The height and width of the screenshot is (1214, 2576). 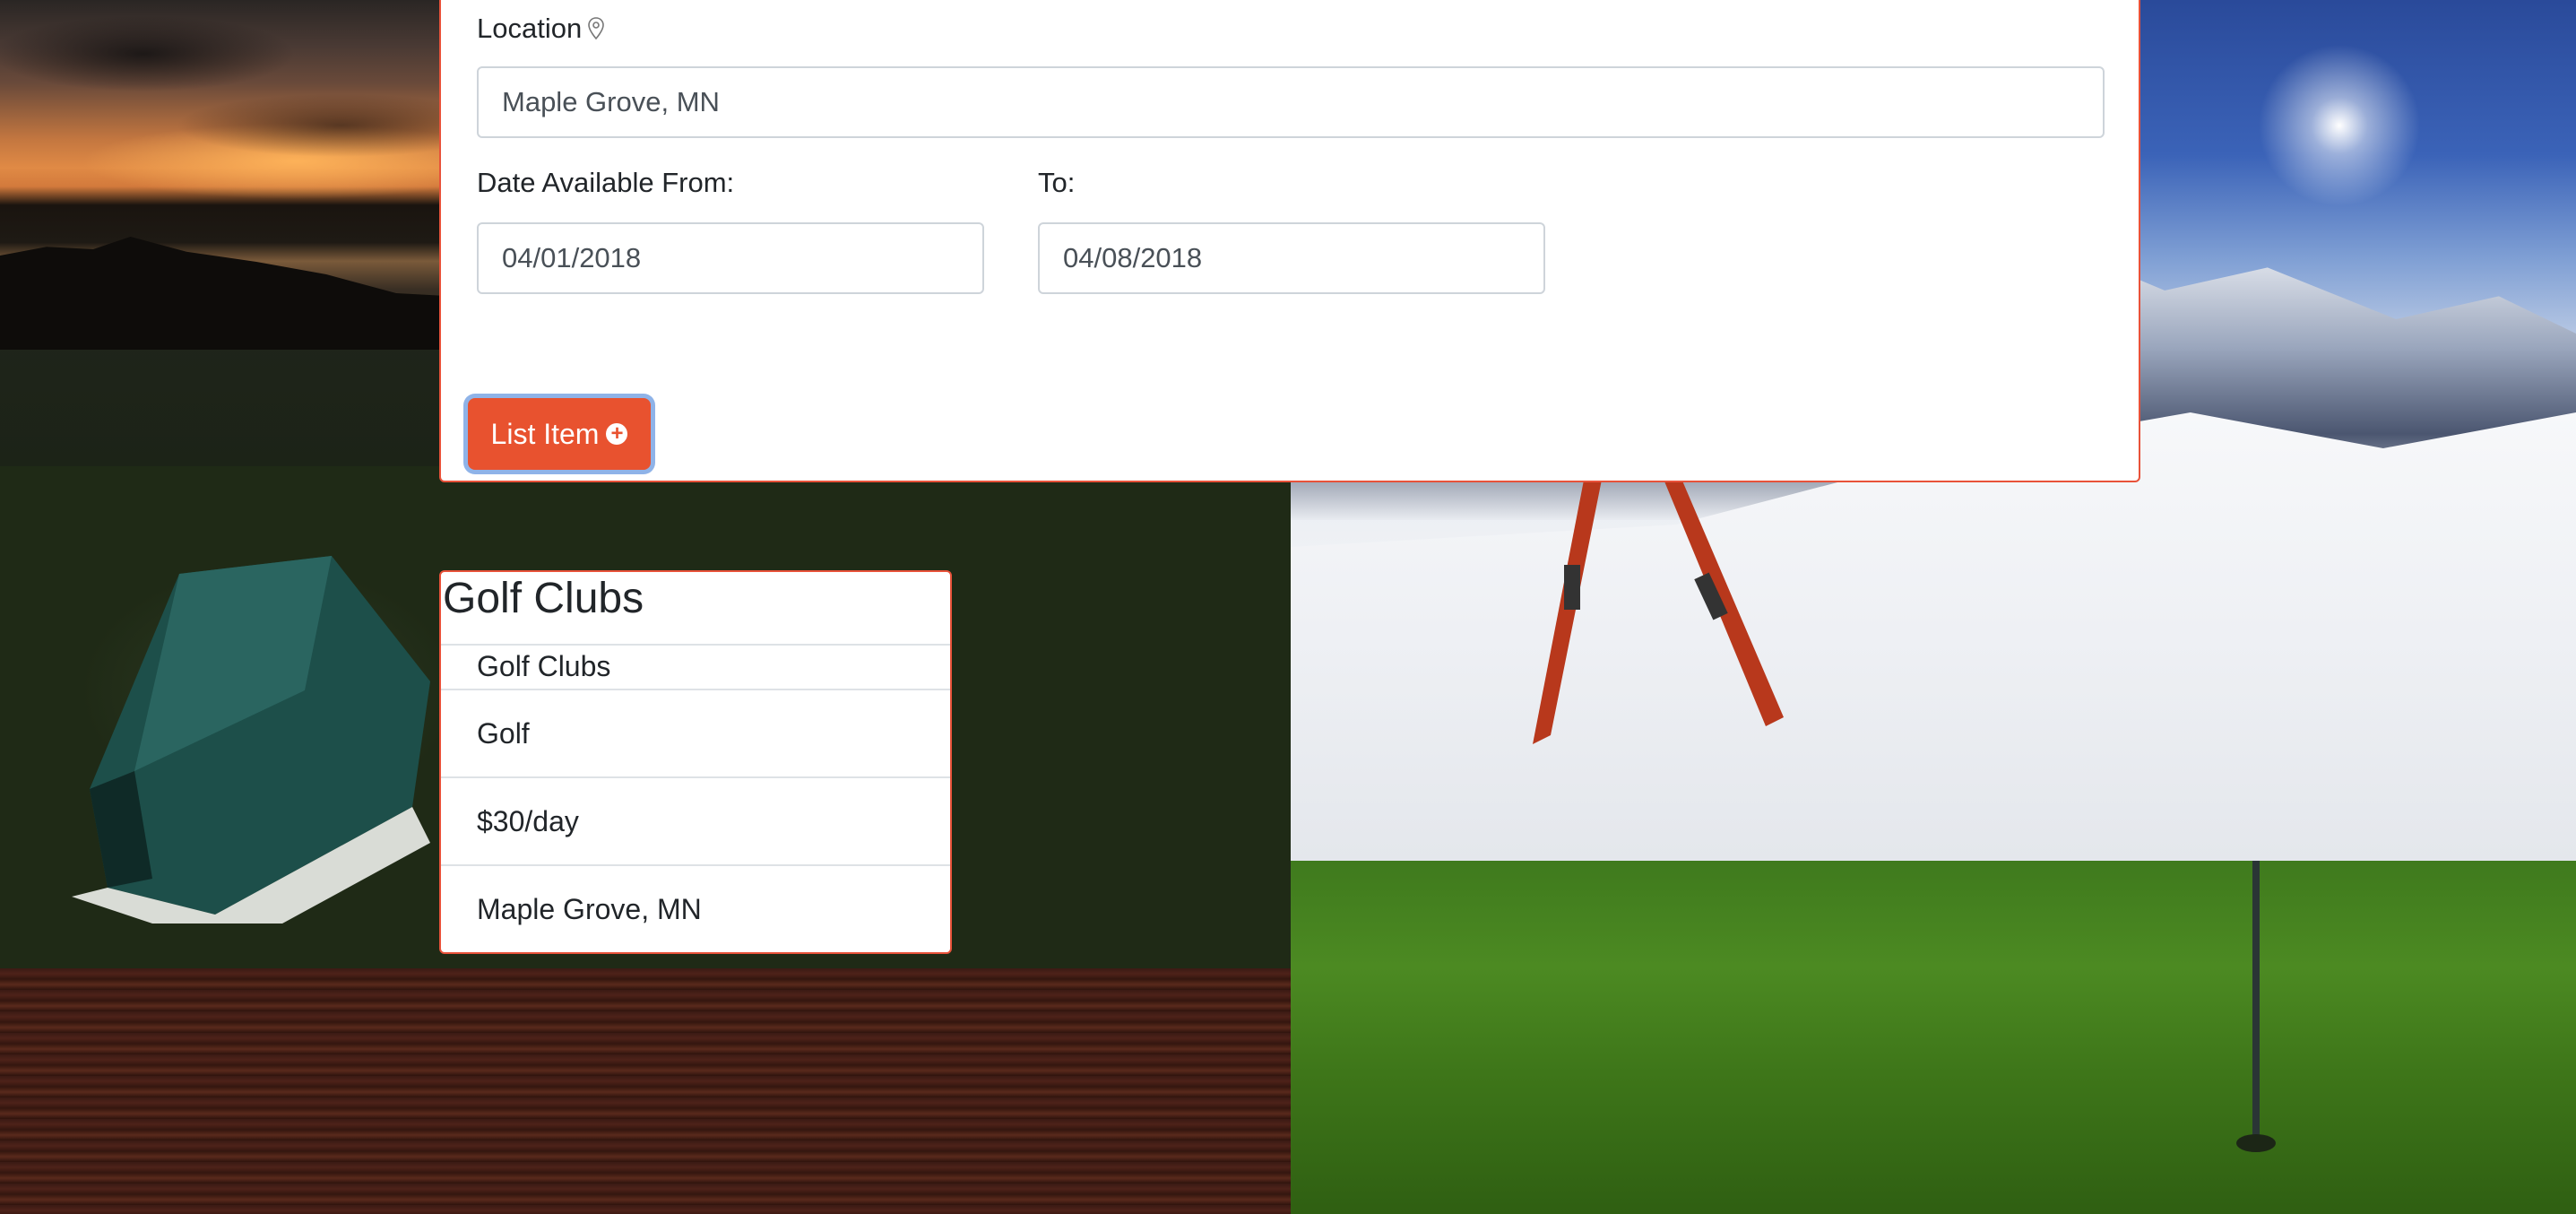 What do you see at coordinates (695, 666) in the screenshot?
I see `item-name: Golf Clubs` at bounding box center [695, 666].